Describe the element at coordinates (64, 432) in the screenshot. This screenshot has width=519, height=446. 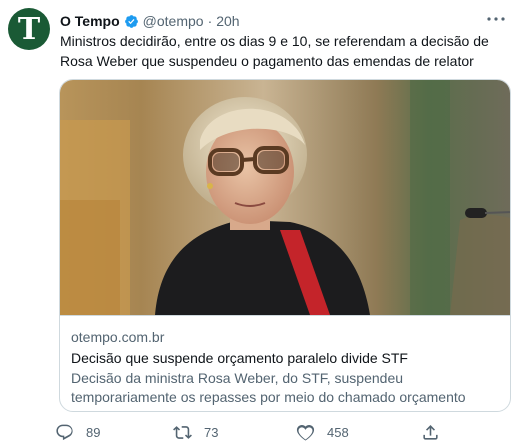
I see `reply-icon` at that location.